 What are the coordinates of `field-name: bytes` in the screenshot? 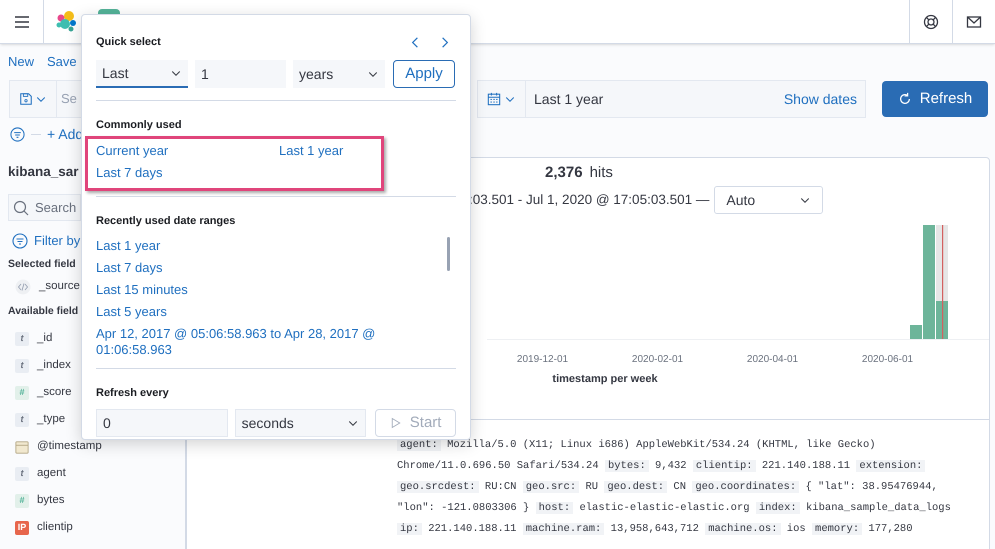 It's located at (50, 501).